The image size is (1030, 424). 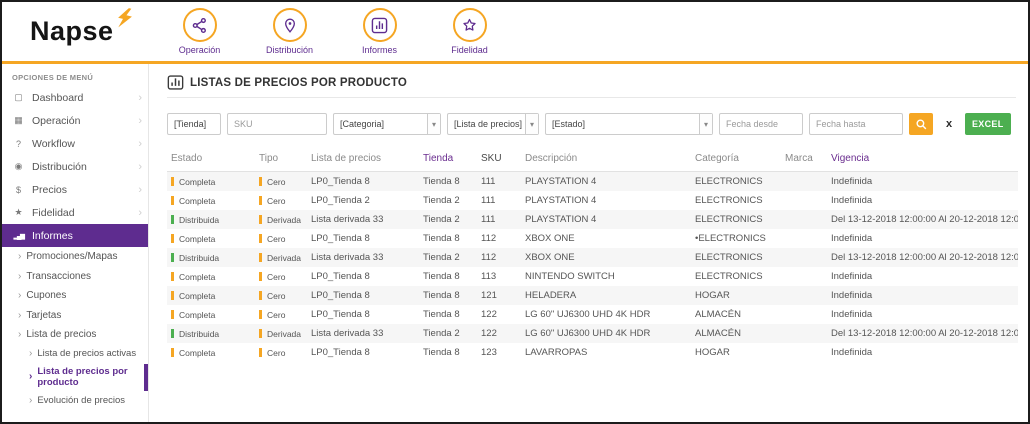 What do you see at coordinates (441, 257) in the screenshot?
I see `cell-tienda: Tienda 2` at bounding box center [441, 257].